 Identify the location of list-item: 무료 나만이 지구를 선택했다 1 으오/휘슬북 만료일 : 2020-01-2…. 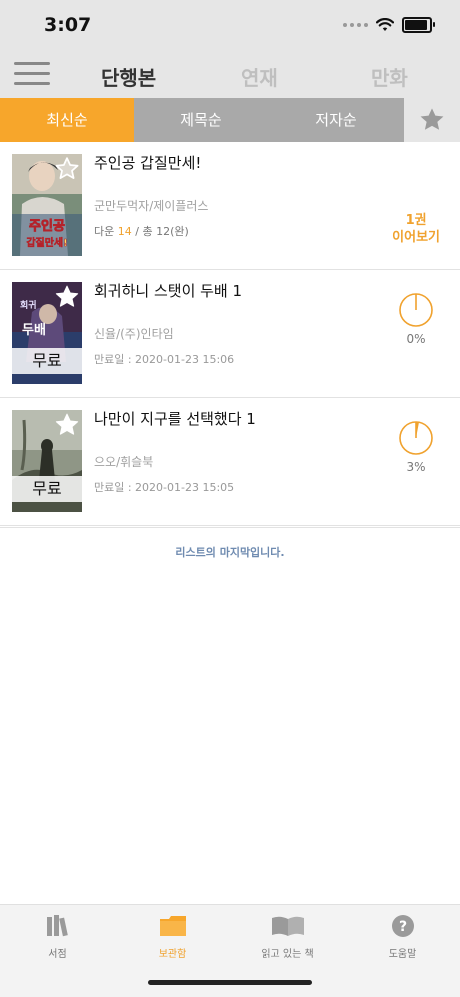
(230, 462).